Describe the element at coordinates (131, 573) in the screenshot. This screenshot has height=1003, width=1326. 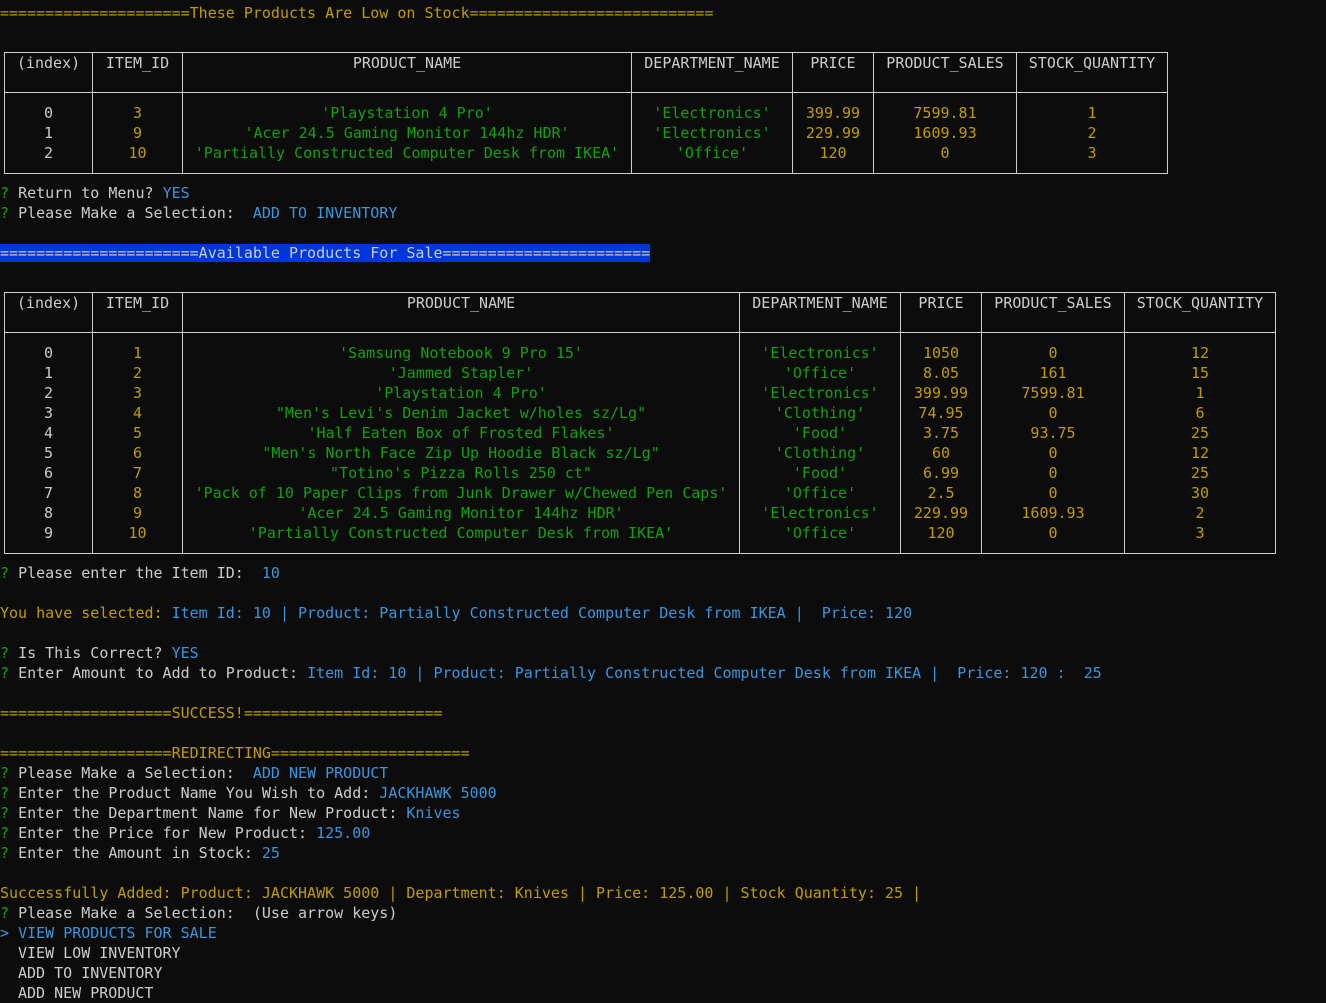
I see `prompt-label: Please enter the Item ID:` at that location.